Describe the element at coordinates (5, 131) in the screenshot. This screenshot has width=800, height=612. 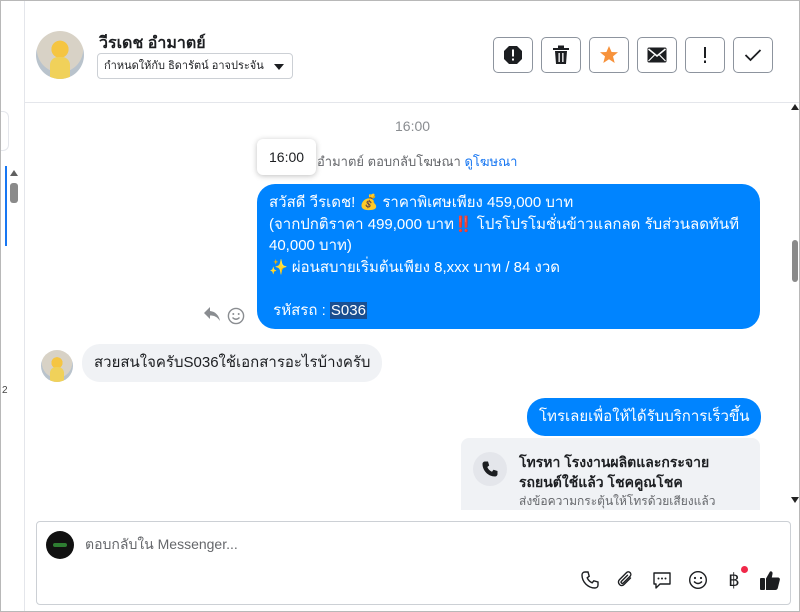
I see `collapse-tab` at that location.